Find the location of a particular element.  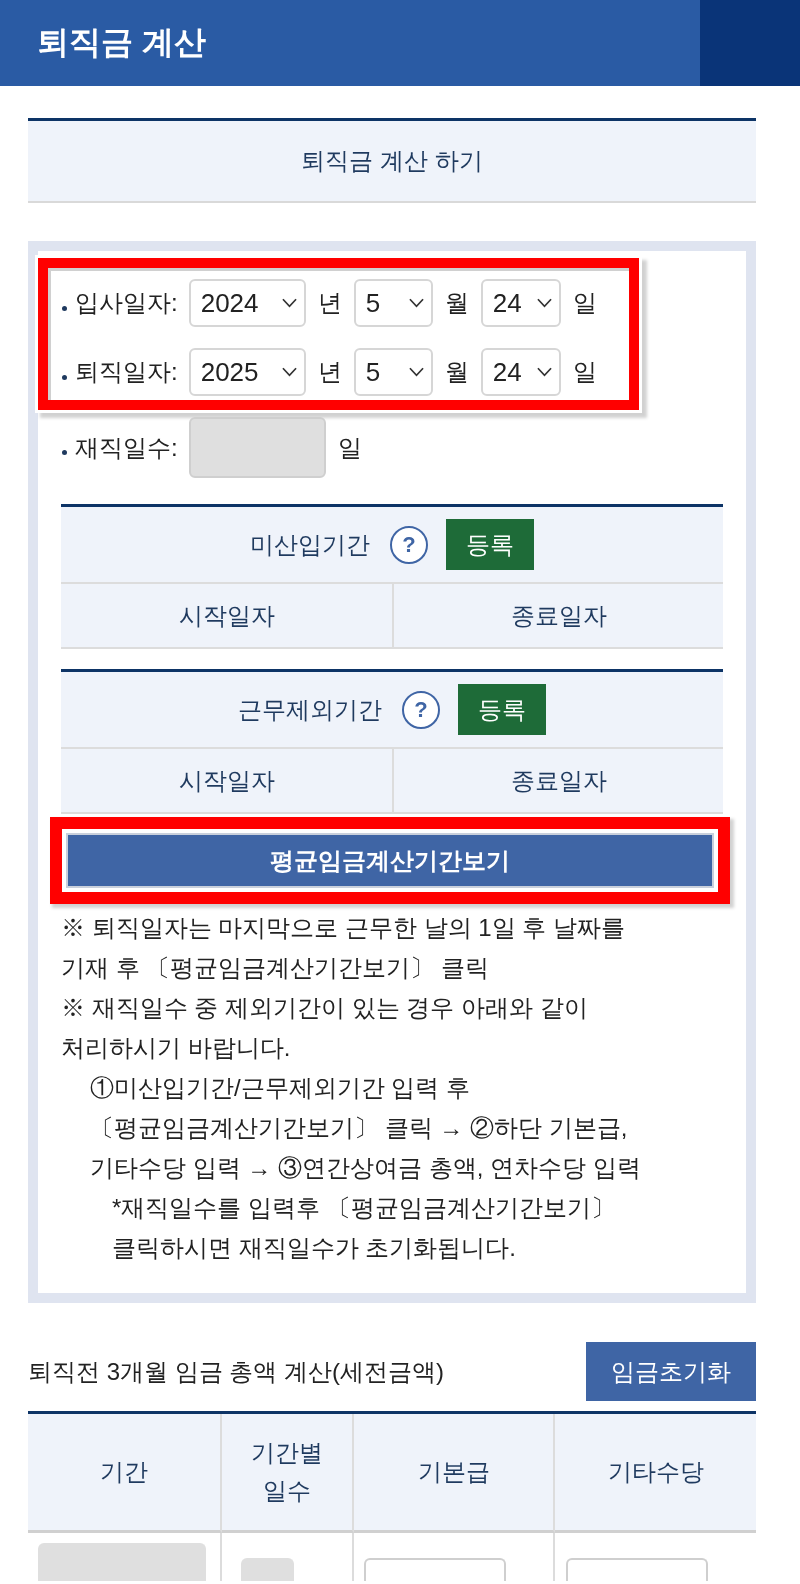

table-title: 미산입기간 is located at coordinates (310, 544).